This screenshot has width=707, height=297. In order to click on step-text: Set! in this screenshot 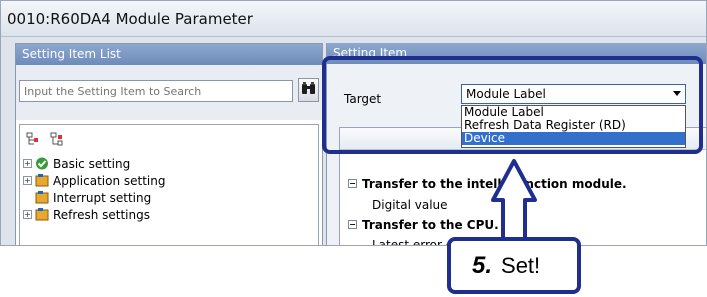, I will do `click(521, 265)`.